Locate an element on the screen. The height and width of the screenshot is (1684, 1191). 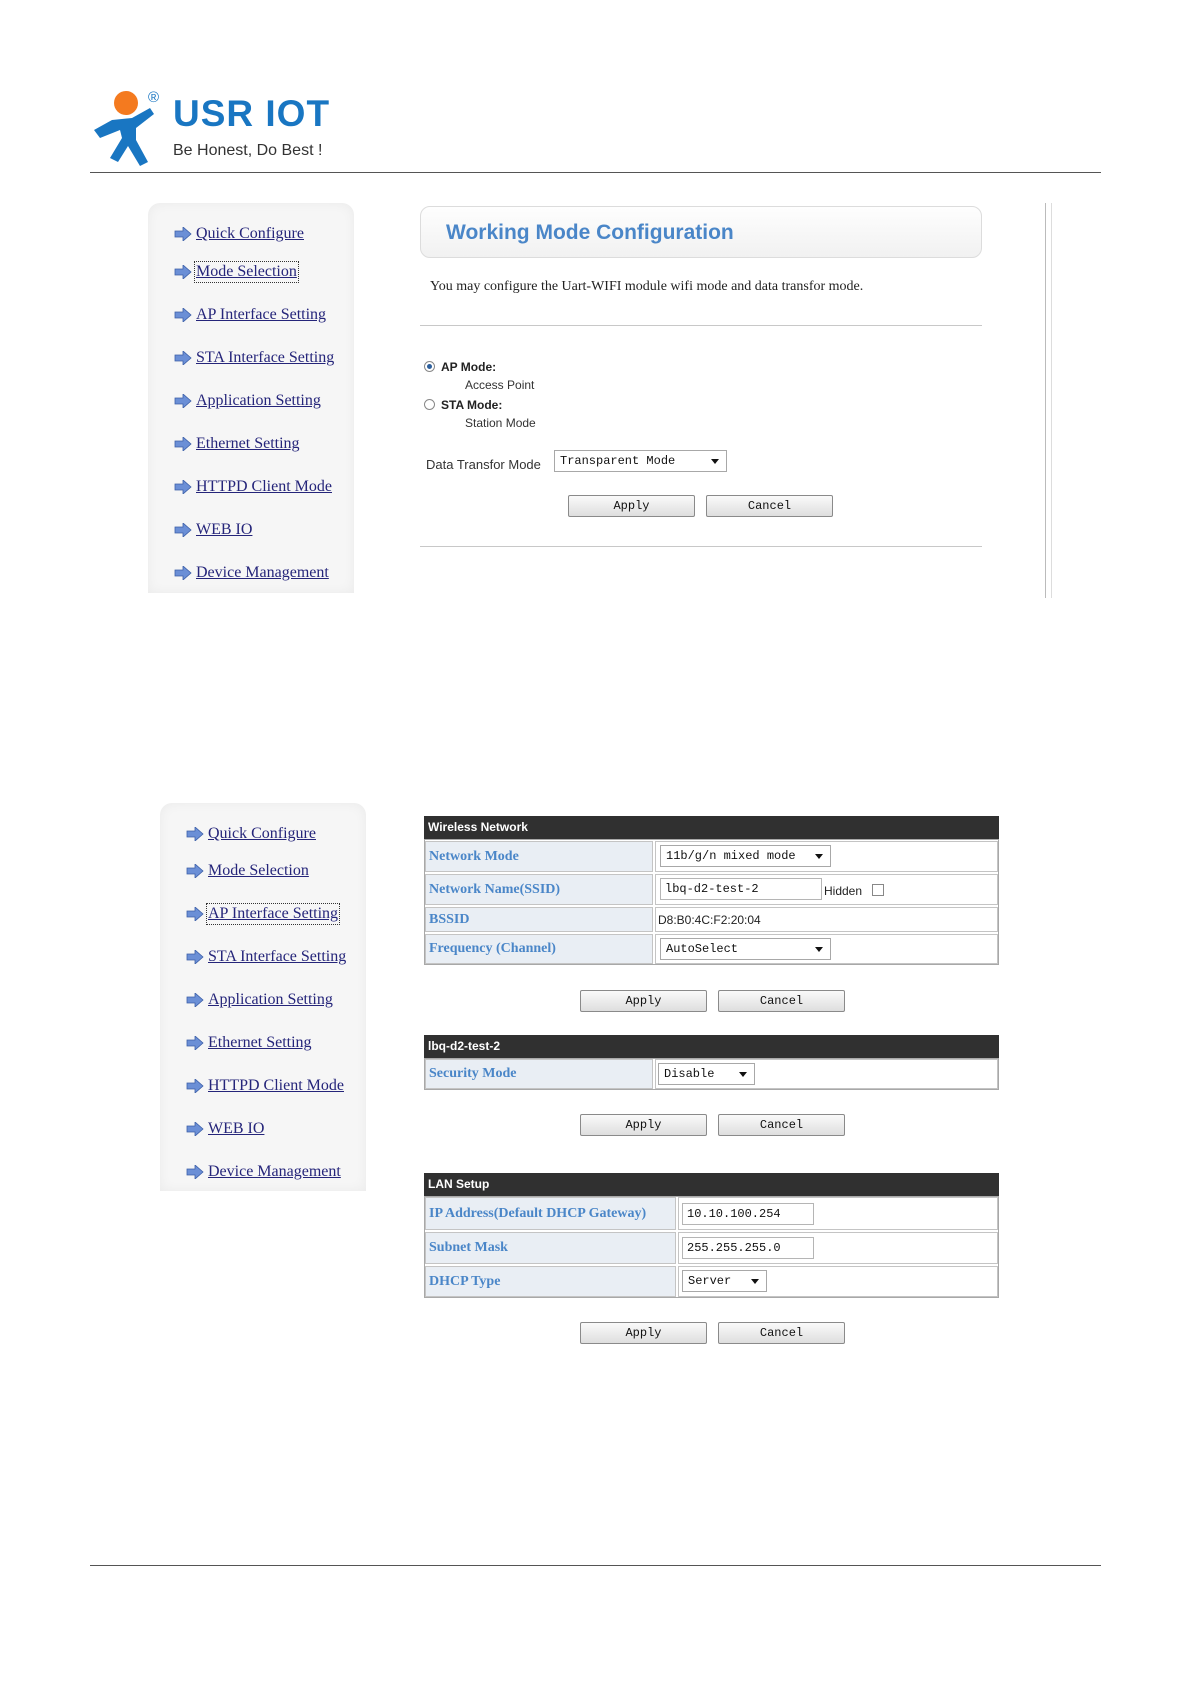
data-transfer-select: Transparent Mode is located at coordinates (640, 461).